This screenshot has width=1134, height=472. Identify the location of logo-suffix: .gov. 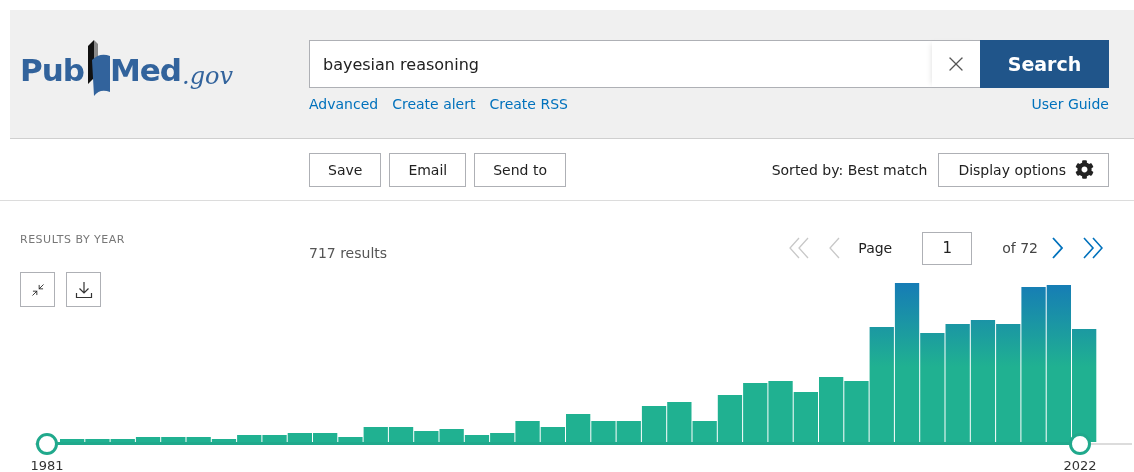
(208, 76).